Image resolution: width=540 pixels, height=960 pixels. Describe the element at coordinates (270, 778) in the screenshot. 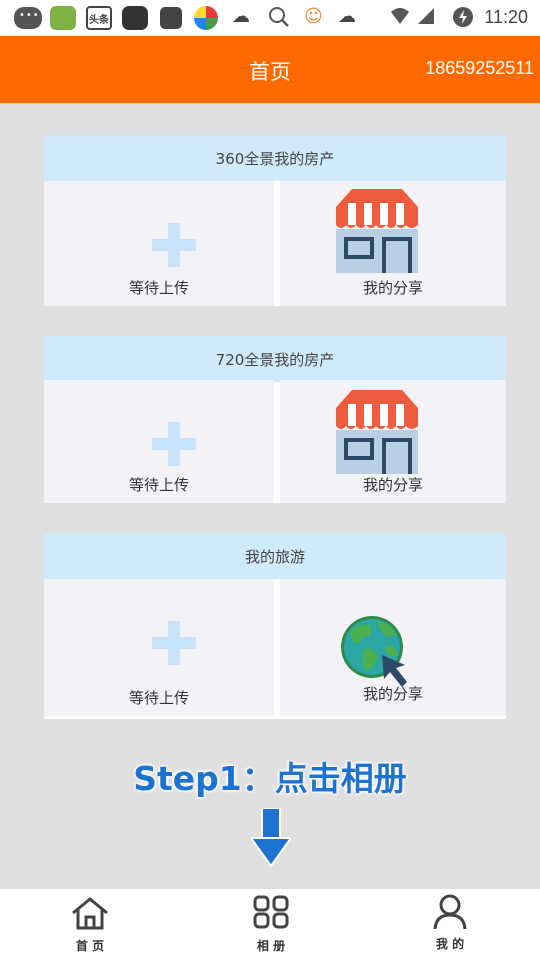

I see `step-instruction: Step1：点击相册` at that location.